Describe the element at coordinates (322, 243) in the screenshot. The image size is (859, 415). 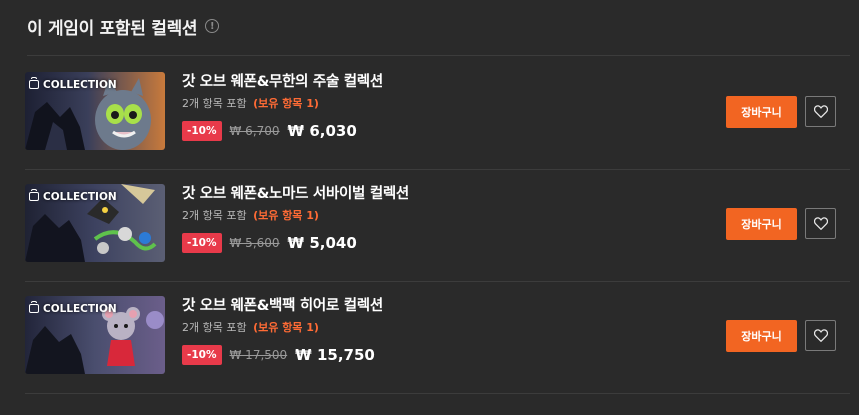
I see `final-price: ₩ 5,040` at that location.